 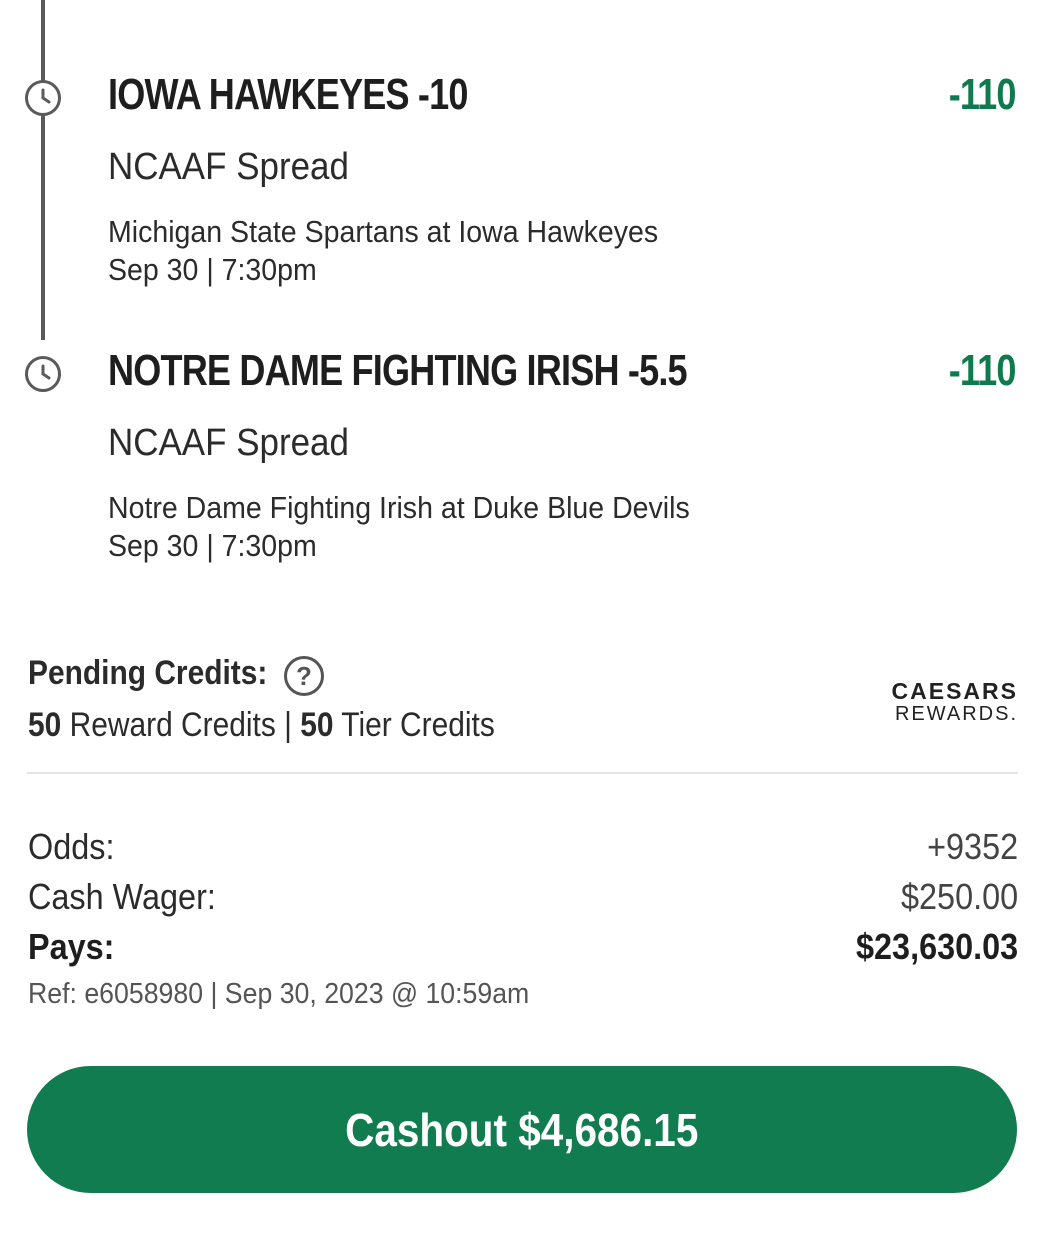 What do you see at coordinates (71, 946) in the screenshot?
I see `pays-label: Pays:` at bounding box center [71, 946].